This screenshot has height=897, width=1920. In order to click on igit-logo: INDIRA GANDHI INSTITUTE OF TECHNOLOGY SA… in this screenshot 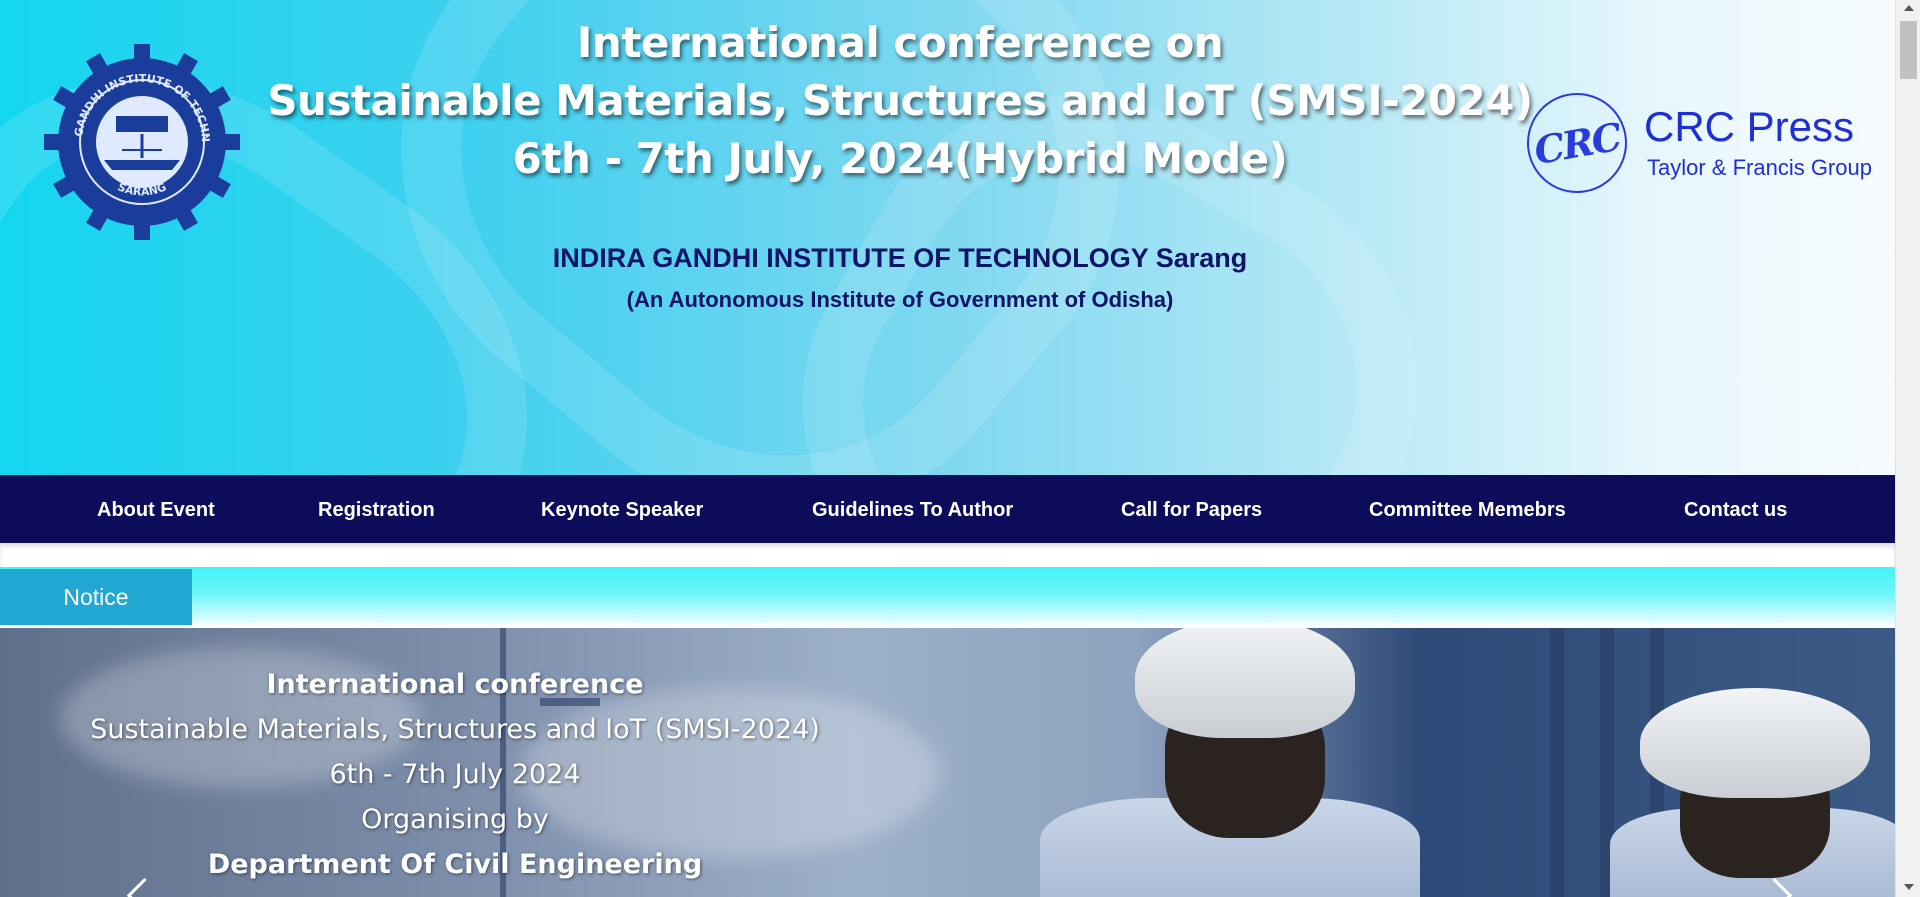, I will do `click(139, 137)`.